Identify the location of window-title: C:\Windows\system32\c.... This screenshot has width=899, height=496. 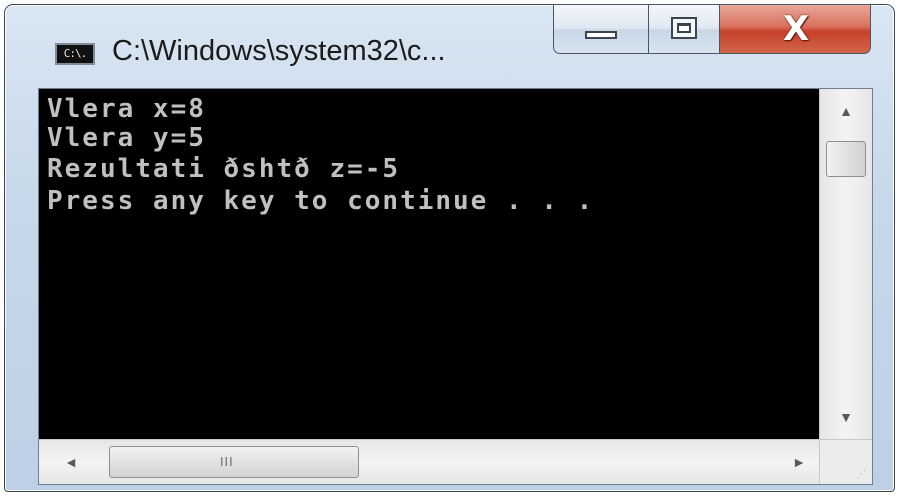
(279, 51).